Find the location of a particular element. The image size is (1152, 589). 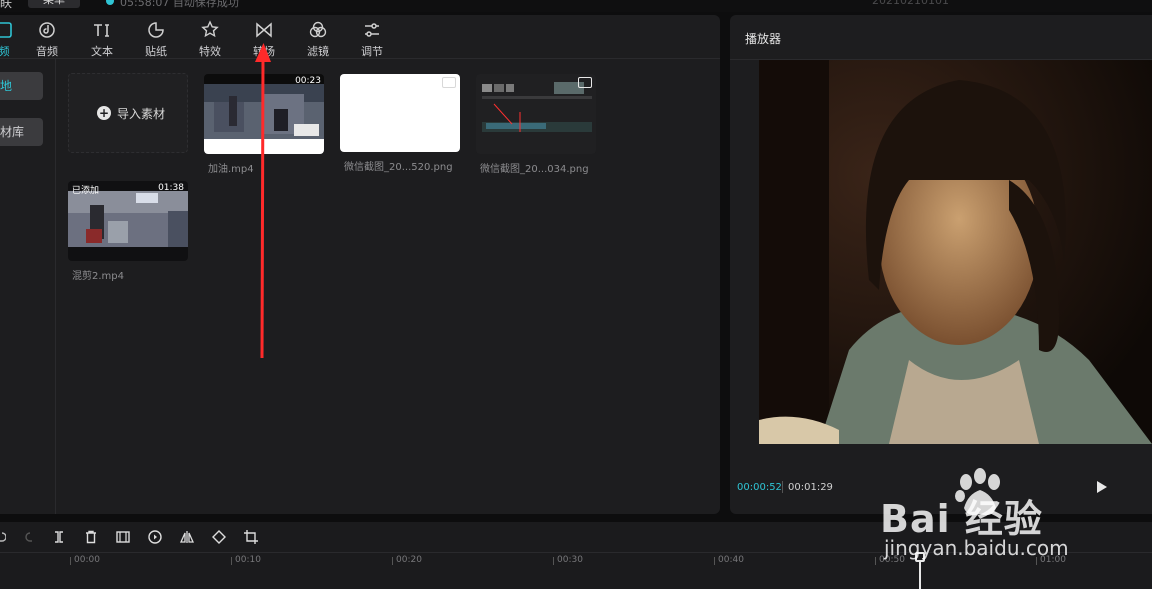

save-status: 05:58:07 自动保存成功 is located at coordinates (179, 4).